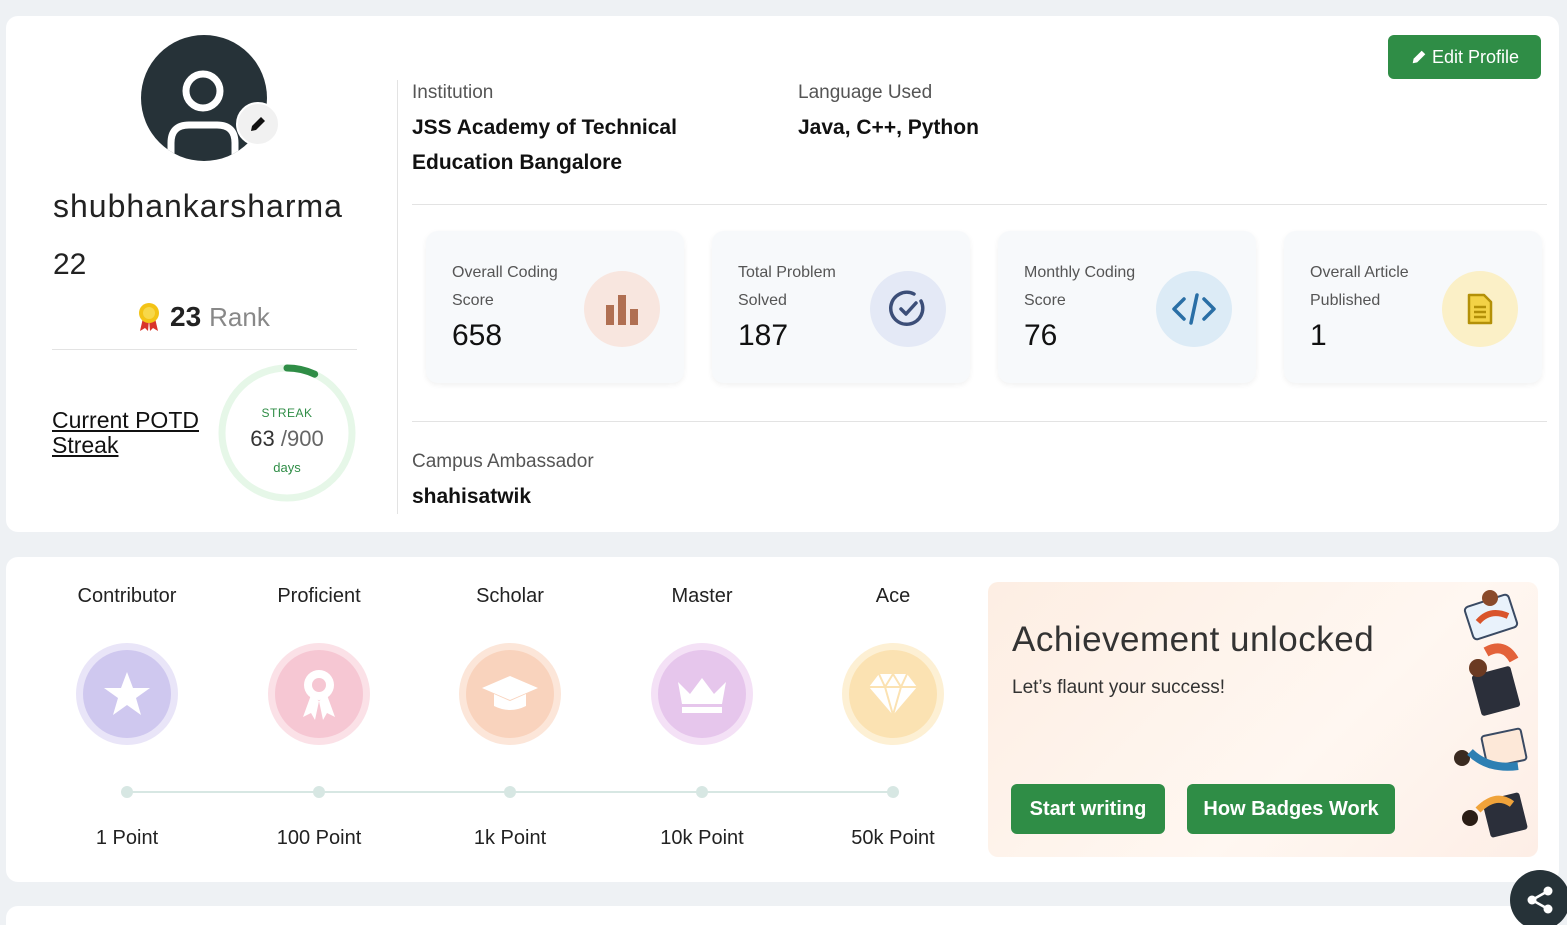  I want to click on rank-label: Rank, so click(239, 316).